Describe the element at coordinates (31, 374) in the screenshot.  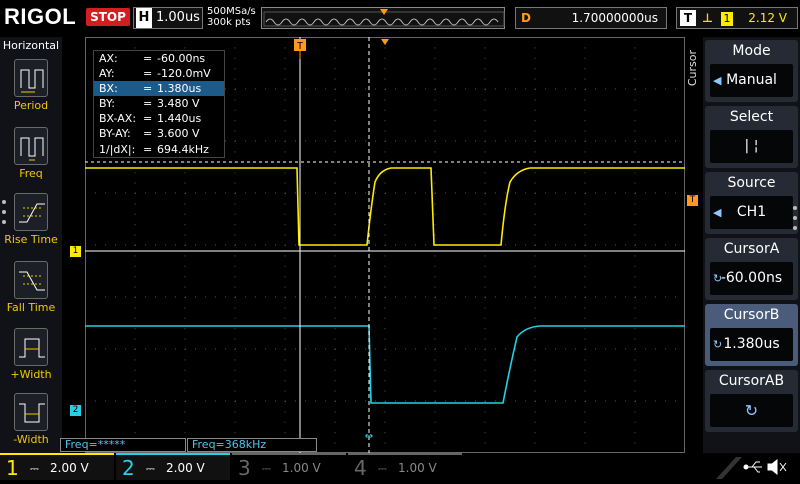
I see `plus-width-label: +Width` at that location.